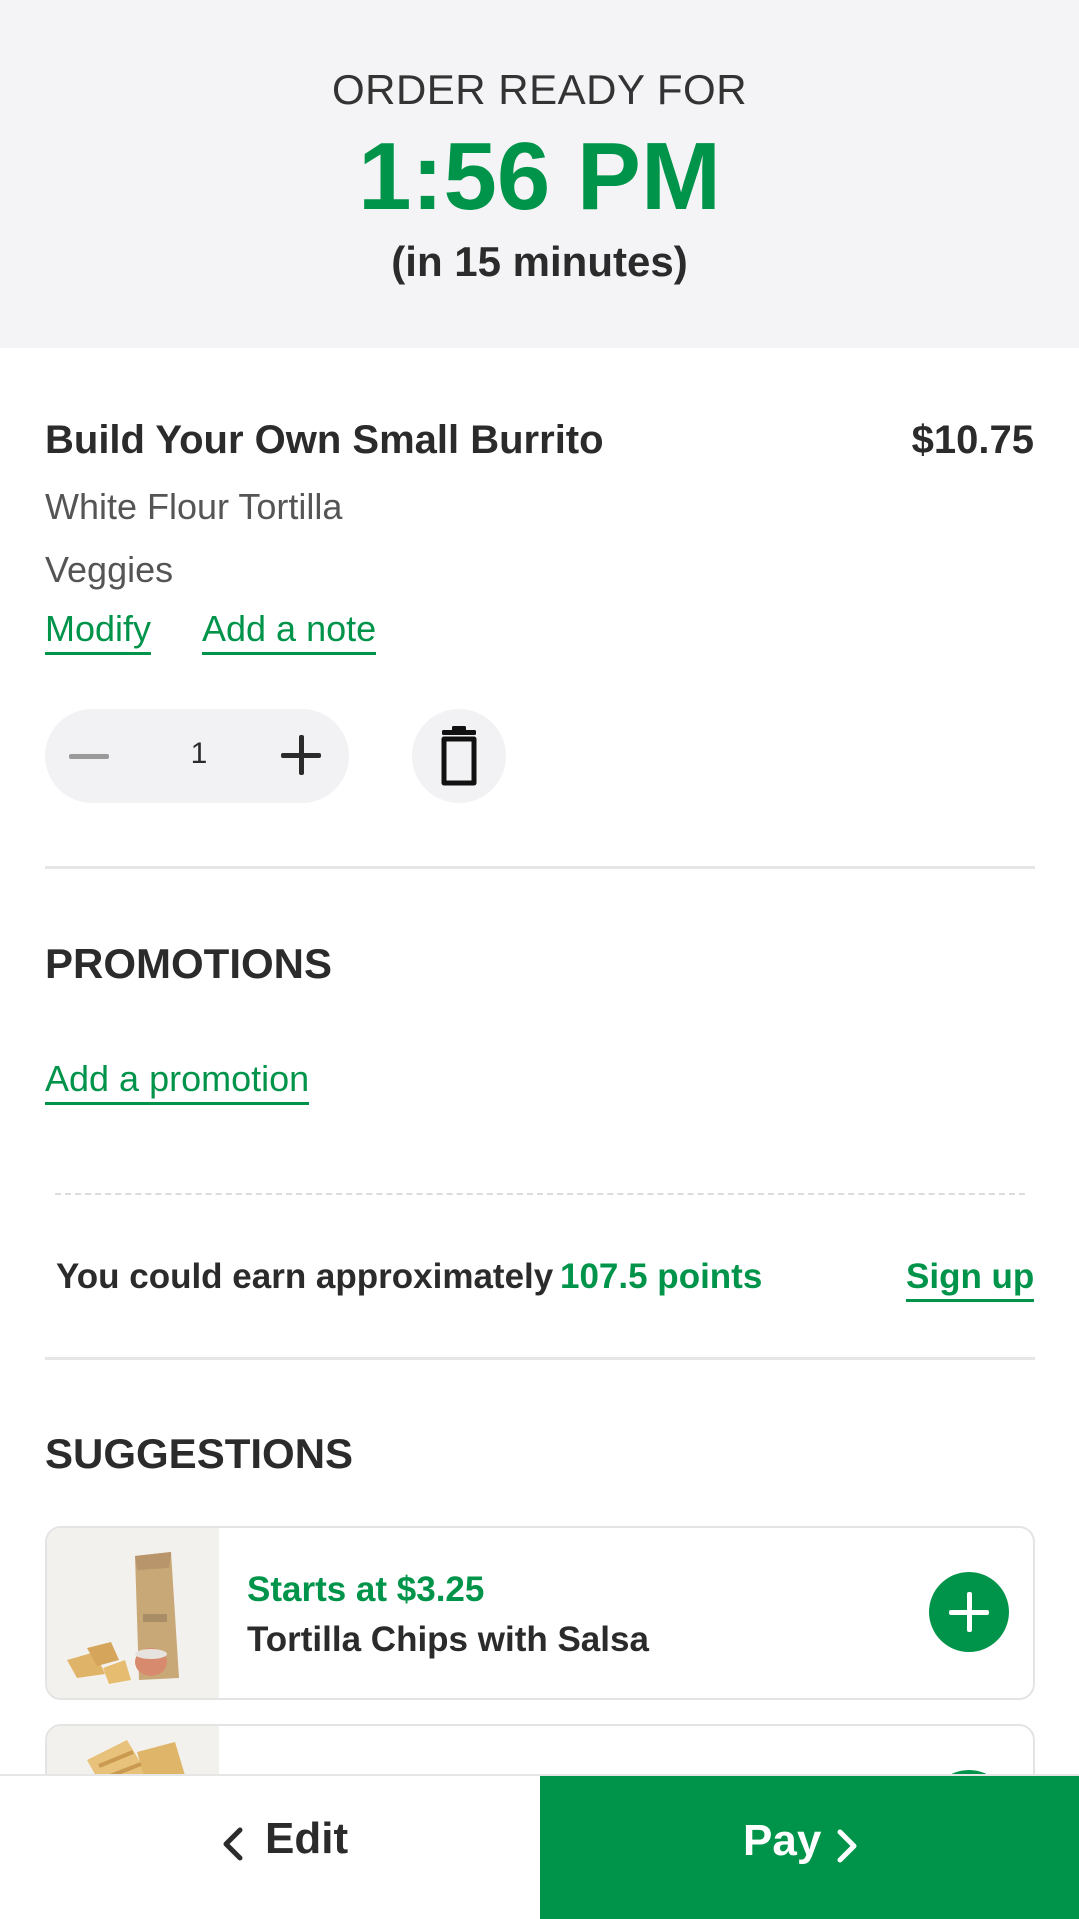 This screenshot has height=1919, width=1079. I want to click on remove-item-button, so click(459, 756).